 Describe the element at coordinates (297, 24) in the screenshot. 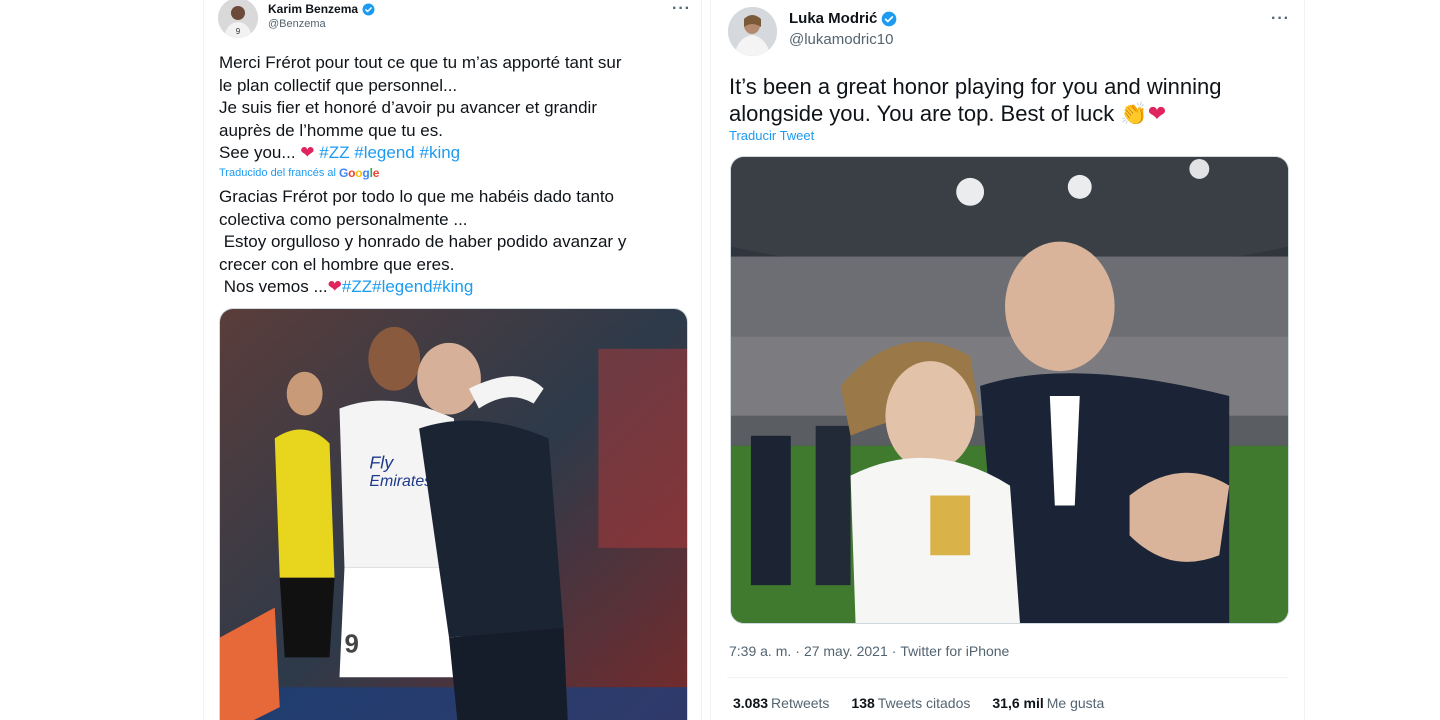

I see `author-handle: @Benzema` at that location.